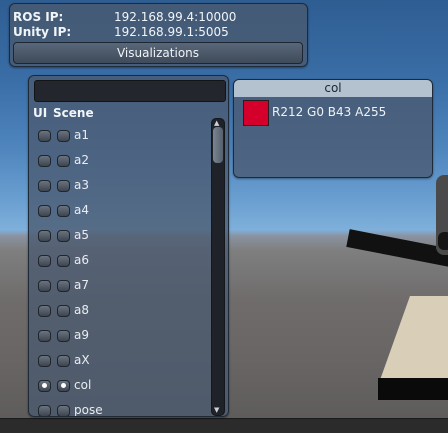  Describe the element at coordinates (83, 385) in the screenshot. I see `list-item-label: col` at that location.